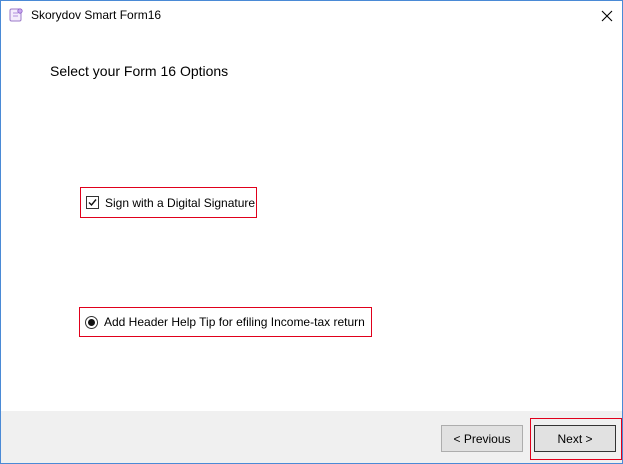 The image size is (623, 464). I want to click on digital-signature-option: Sign with a Digital Signature, so click(168, 202).